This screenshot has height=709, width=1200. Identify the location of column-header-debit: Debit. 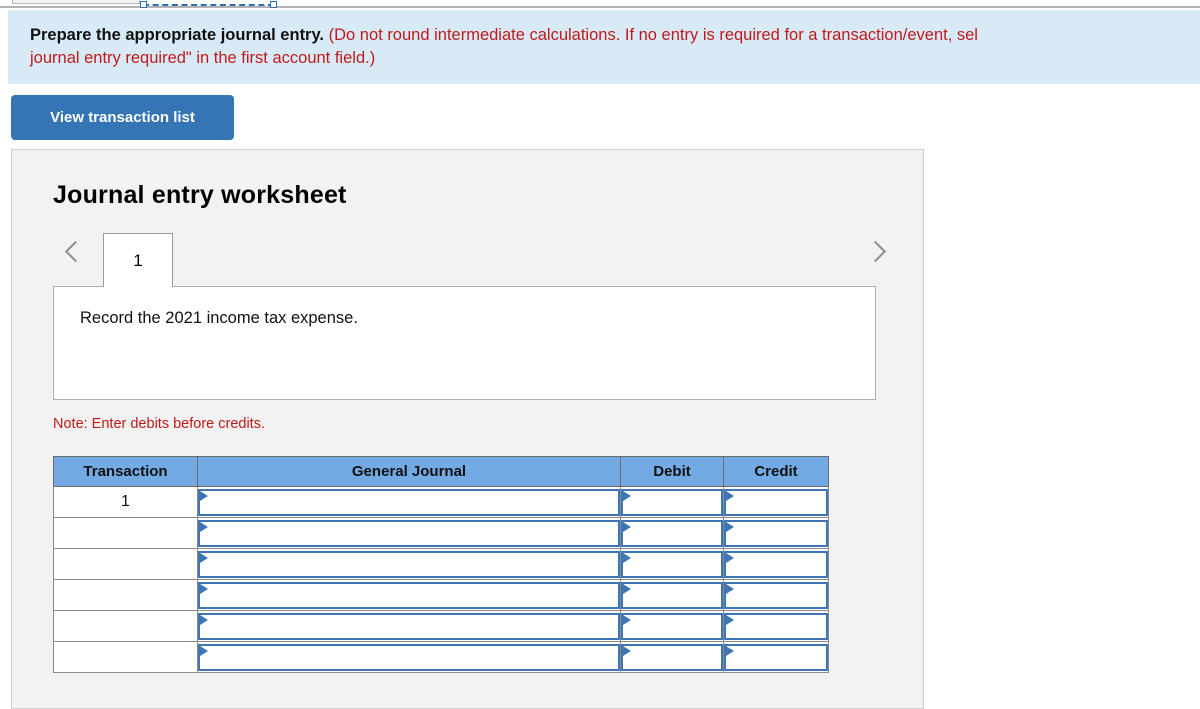
(672, 471).